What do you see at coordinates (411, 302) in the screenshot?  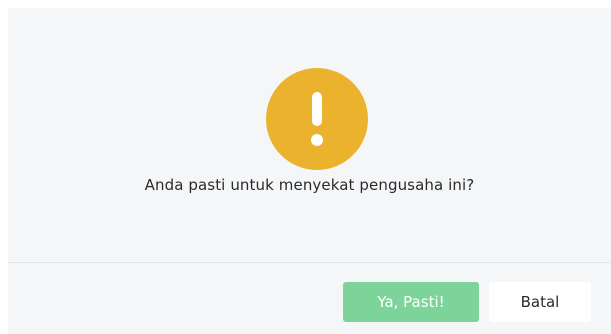 I see `confirm-button: Ya, Pasti!` at bounding box center [411, 302].